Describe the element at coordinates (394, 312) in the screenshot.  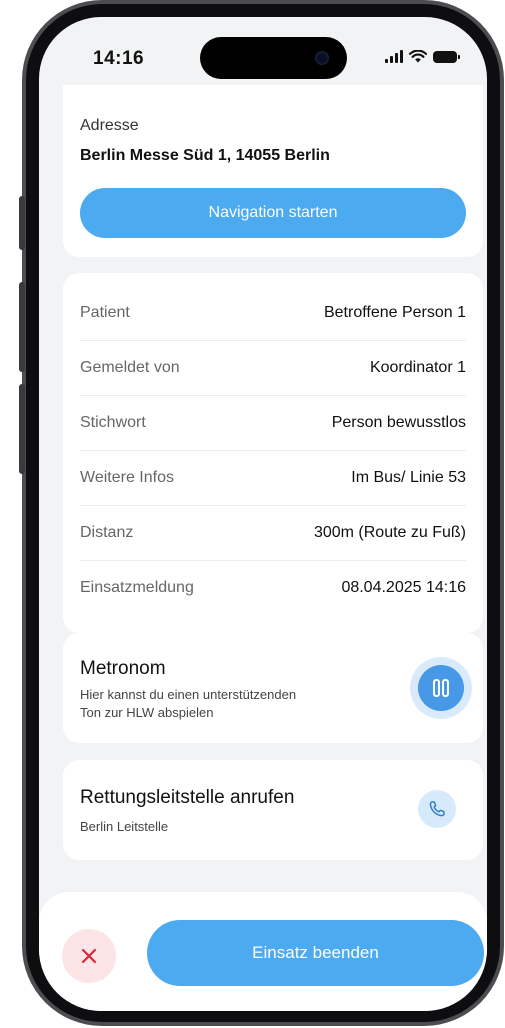
I see `detail-value: Betroffene Person 1` at that location.